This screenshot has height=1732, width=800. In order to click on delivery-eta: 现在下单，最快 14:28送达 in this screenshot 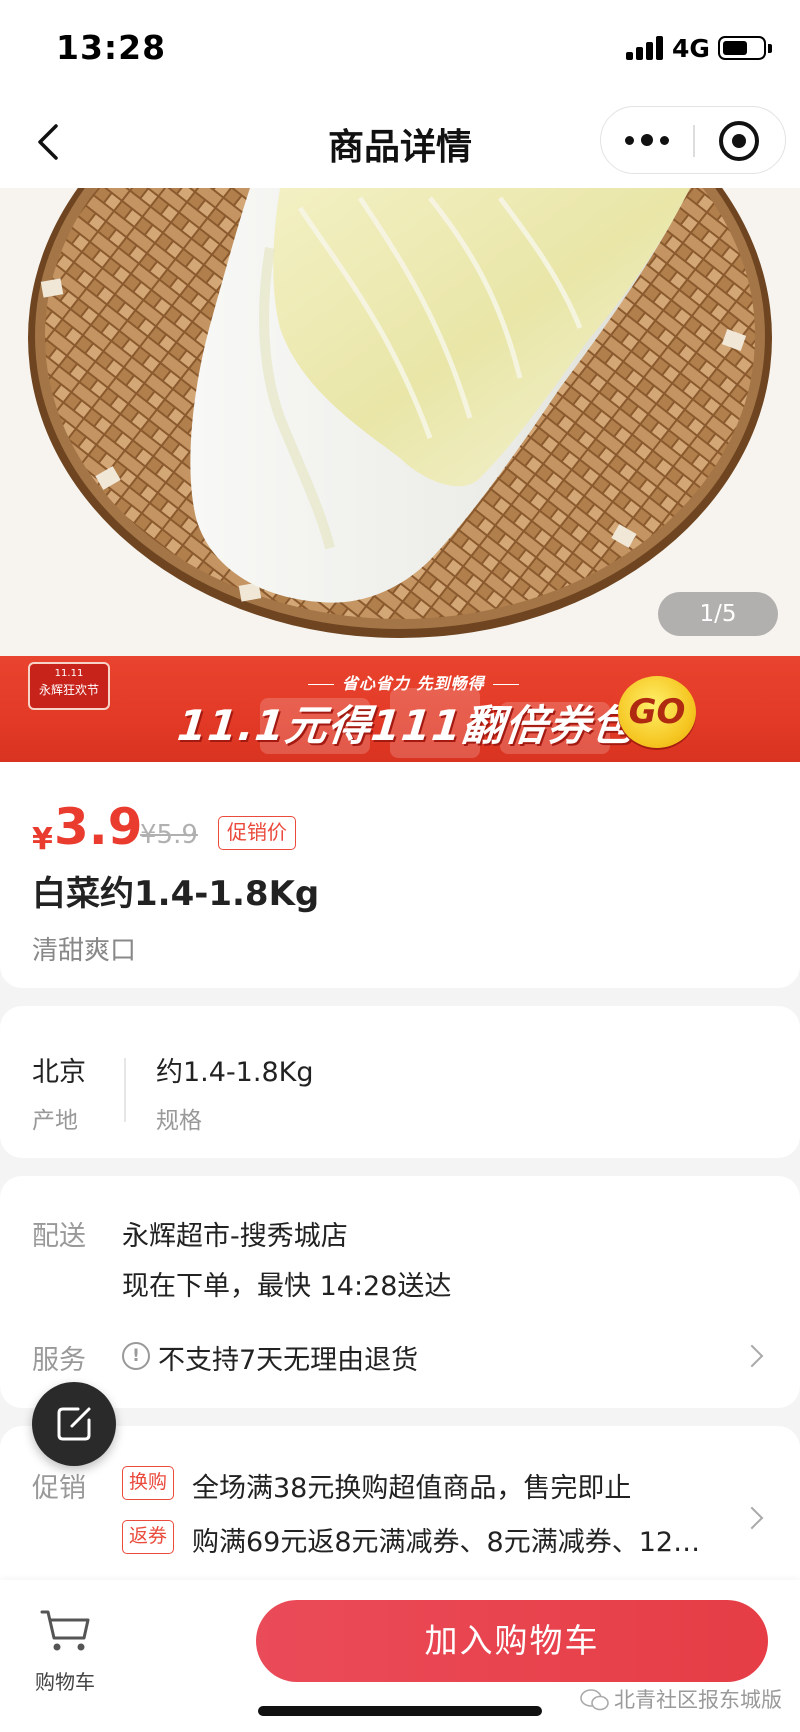, I will do `click(287, 1286)`.